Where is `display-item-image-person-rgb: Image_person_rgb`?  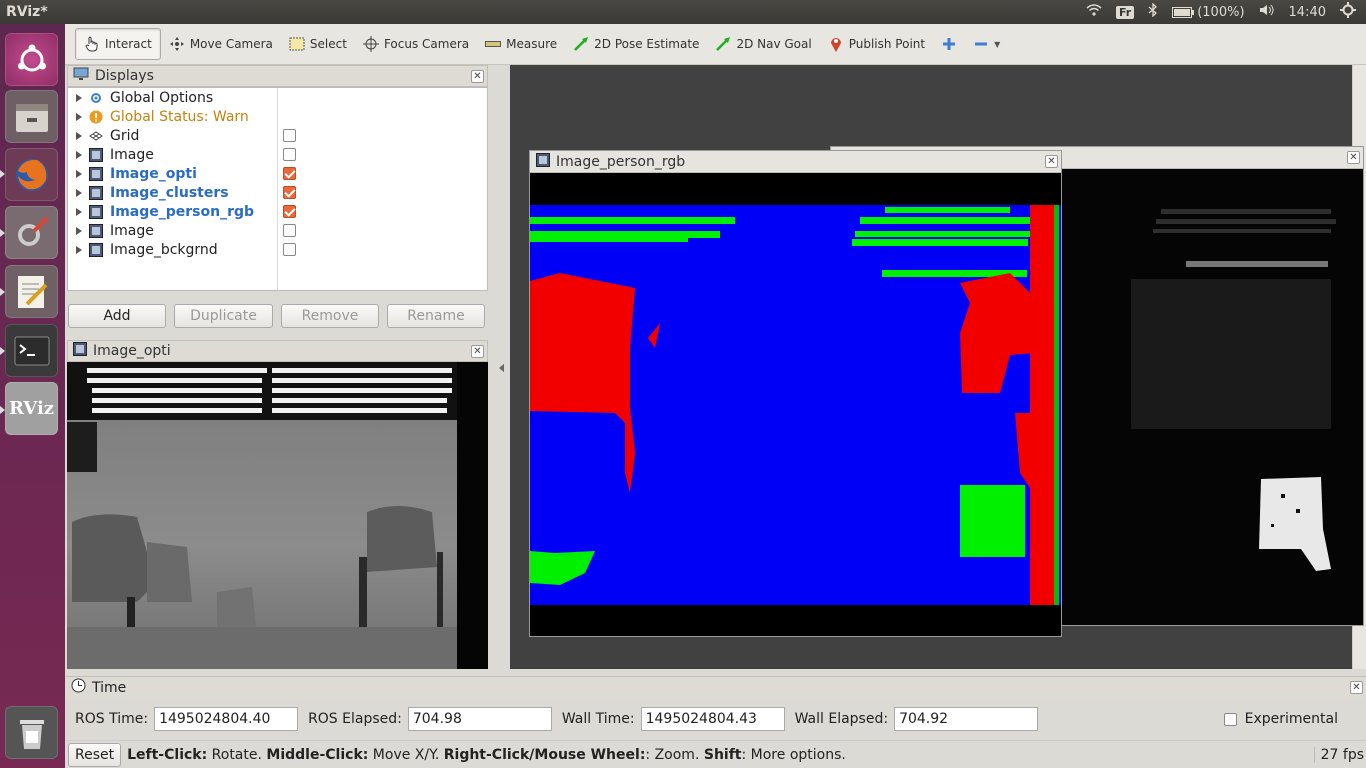 display-item-image-person-rgb: Image_person_rgb is located at coordinates (277, 211).